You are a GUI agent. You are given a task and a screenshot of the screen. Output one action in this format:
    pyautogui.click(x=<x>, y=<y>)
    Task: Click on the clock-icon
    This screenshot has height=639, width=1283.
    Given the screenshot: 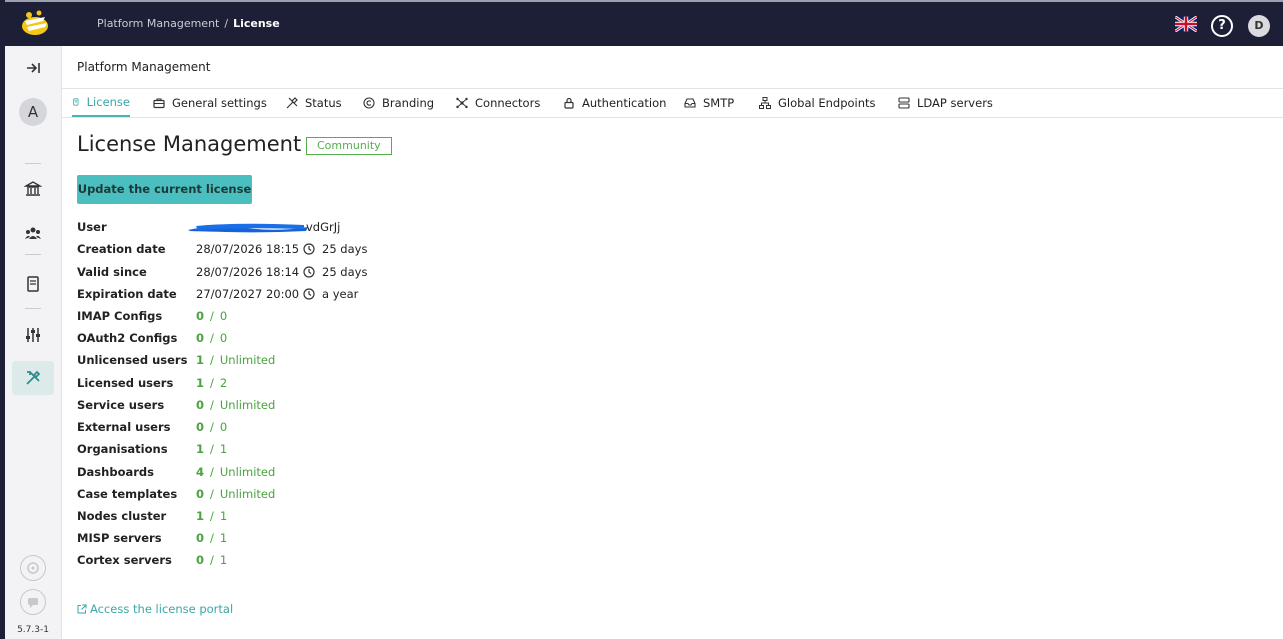 What is the action you would take?
    pyautogui.click(x=309, y=272)
    